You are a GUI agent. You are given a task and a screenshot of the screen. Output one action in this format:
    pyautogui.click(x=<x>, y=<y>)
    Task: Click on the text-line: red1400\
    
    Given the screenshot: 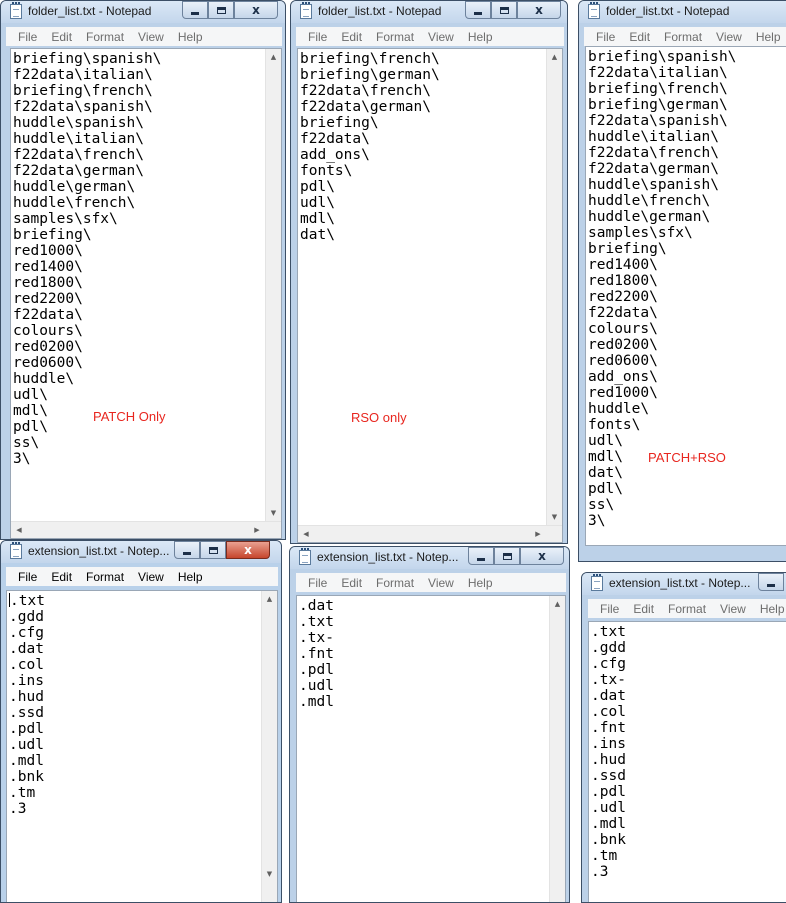 What is the action you would take?
    pyautogui.click(x=623, y=265)
    